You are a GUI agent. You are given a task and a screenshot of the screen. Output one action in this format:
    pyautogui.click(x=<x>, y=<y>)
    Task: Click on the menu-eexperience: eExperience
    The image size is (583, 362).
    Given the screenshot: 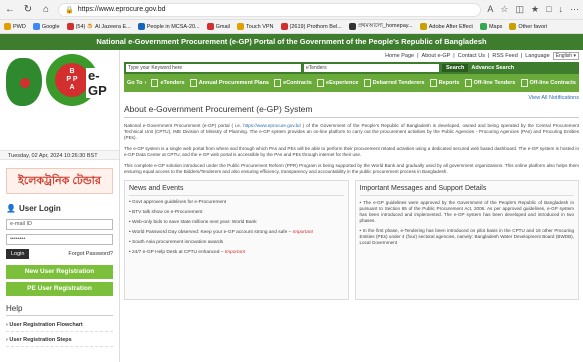 What is the action you would take?
    pyautogui.click(x=337, y=83)
    